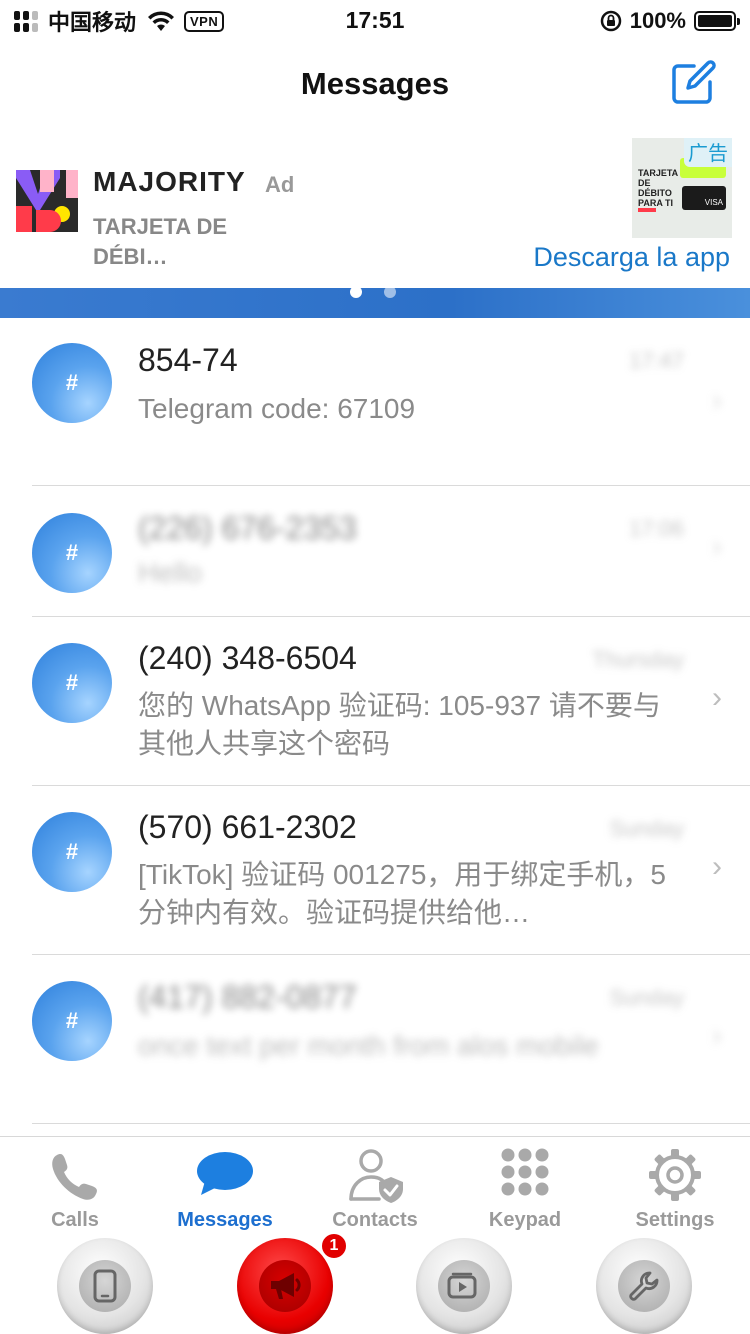 This screenshot has height=1334, width=750. What do you see at coordinates (656, 528) in the screenshot?
I see `message-time: 17:06` at bounding box center [656, 528].